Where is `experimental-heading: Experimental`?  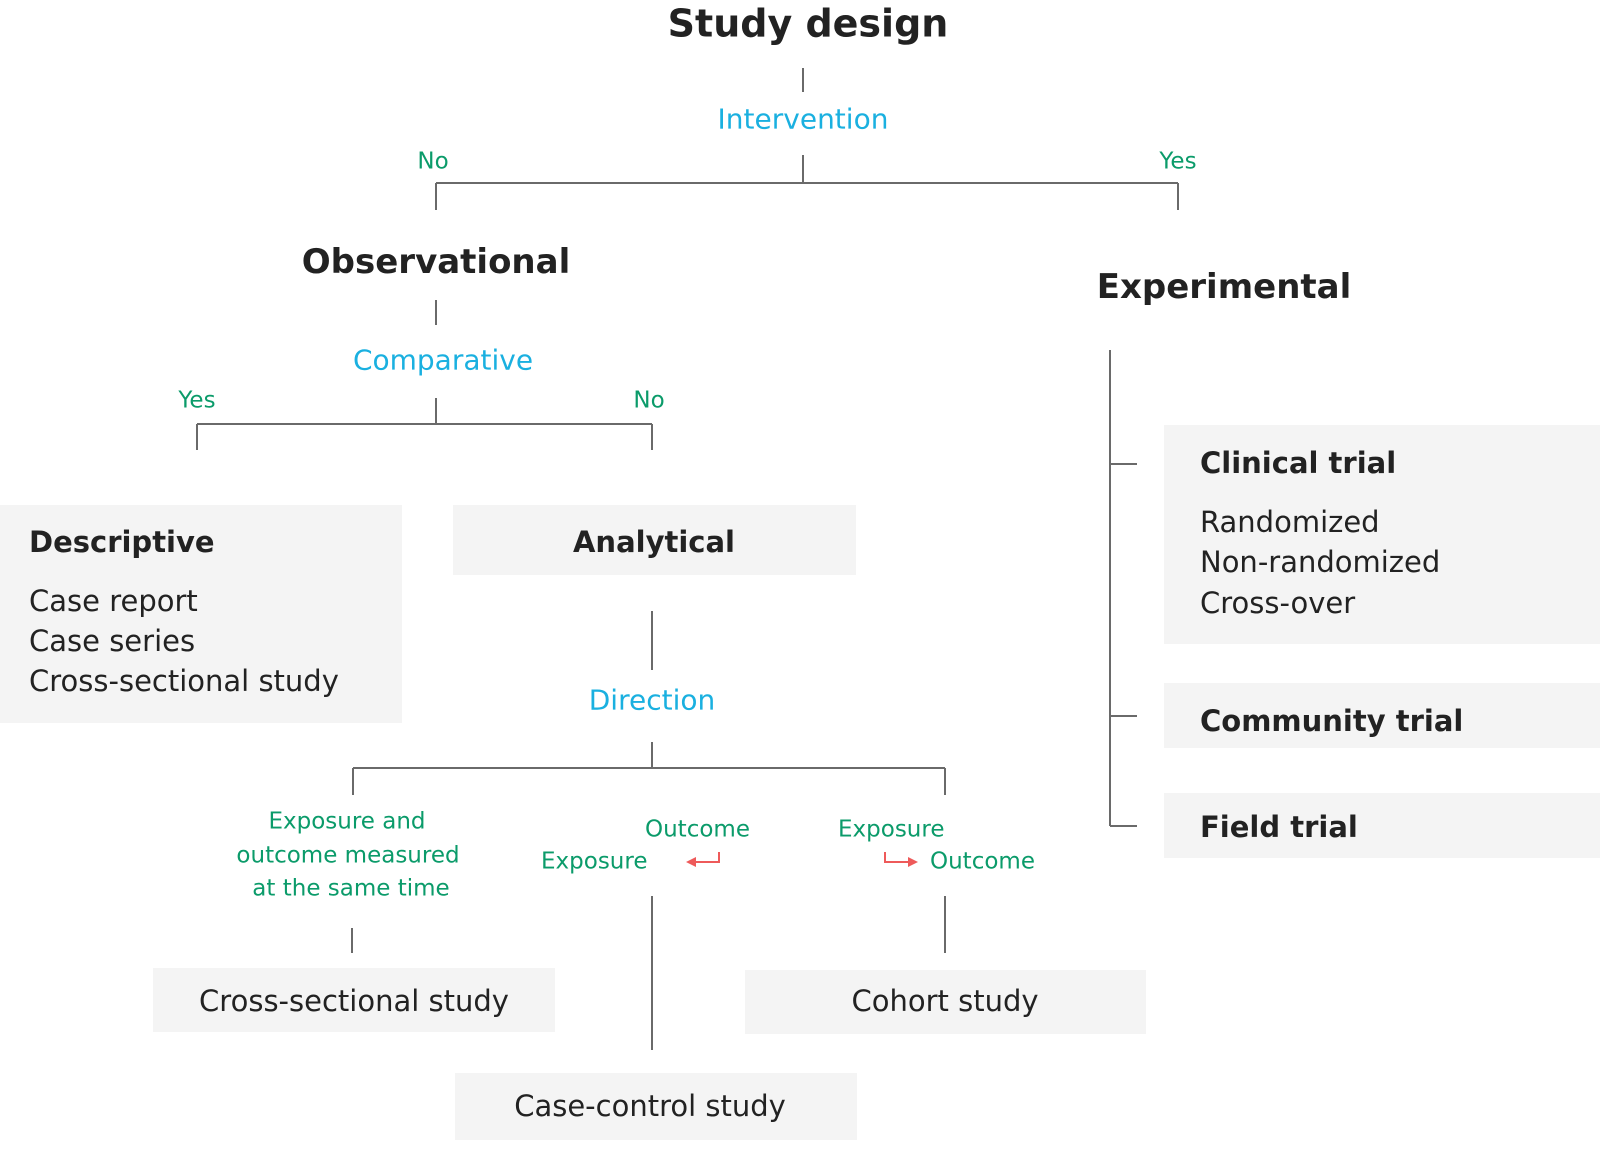
experimental-heading: Experimental is located at coordinates (1224, 286).